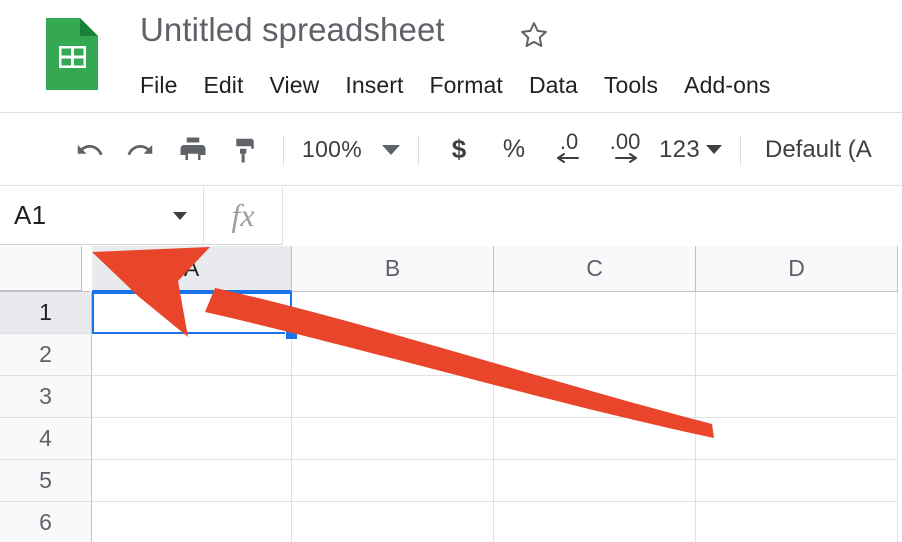 This screenshot has width=902, height=542. What do you see at coordinates (46, 481) in the screenshot?
I see `row-header-5: 5` at bounding box center [46, 481].